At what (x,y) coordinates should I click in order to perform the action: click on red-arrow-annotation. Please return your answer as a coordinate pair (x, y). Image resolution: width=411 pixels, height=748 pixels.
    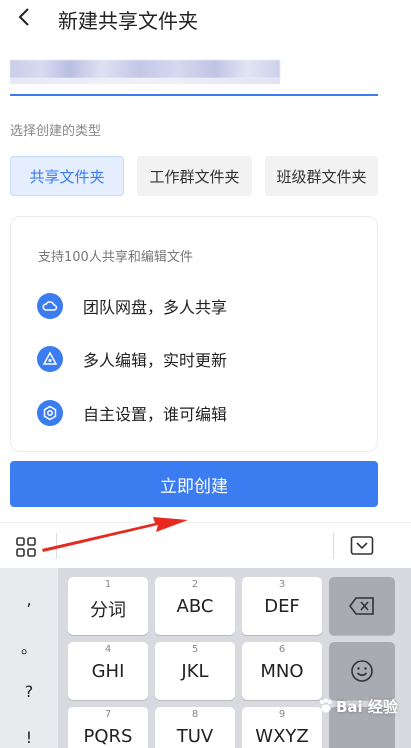
    Looking at the image, I should click on (115, 534).